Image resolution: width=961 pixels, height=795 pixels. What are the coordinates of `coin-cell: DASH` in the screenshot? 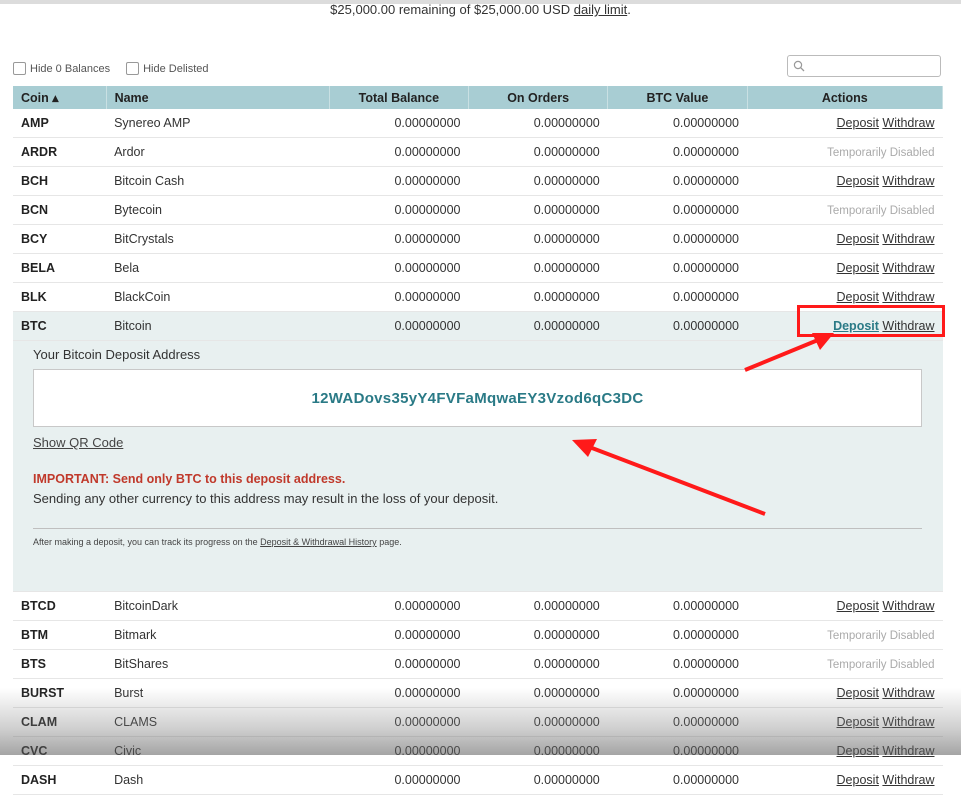 It's located at (60, 780).